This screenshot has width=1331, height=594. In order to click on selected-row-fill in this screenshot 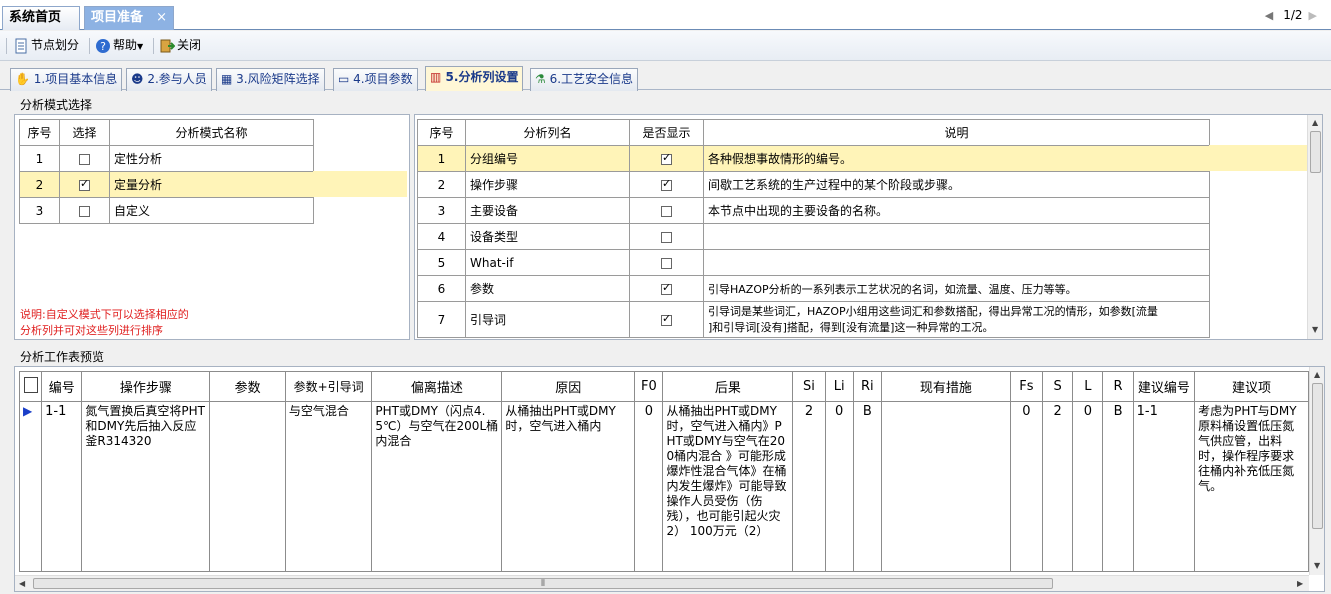, I will do `click(360, 184)`.